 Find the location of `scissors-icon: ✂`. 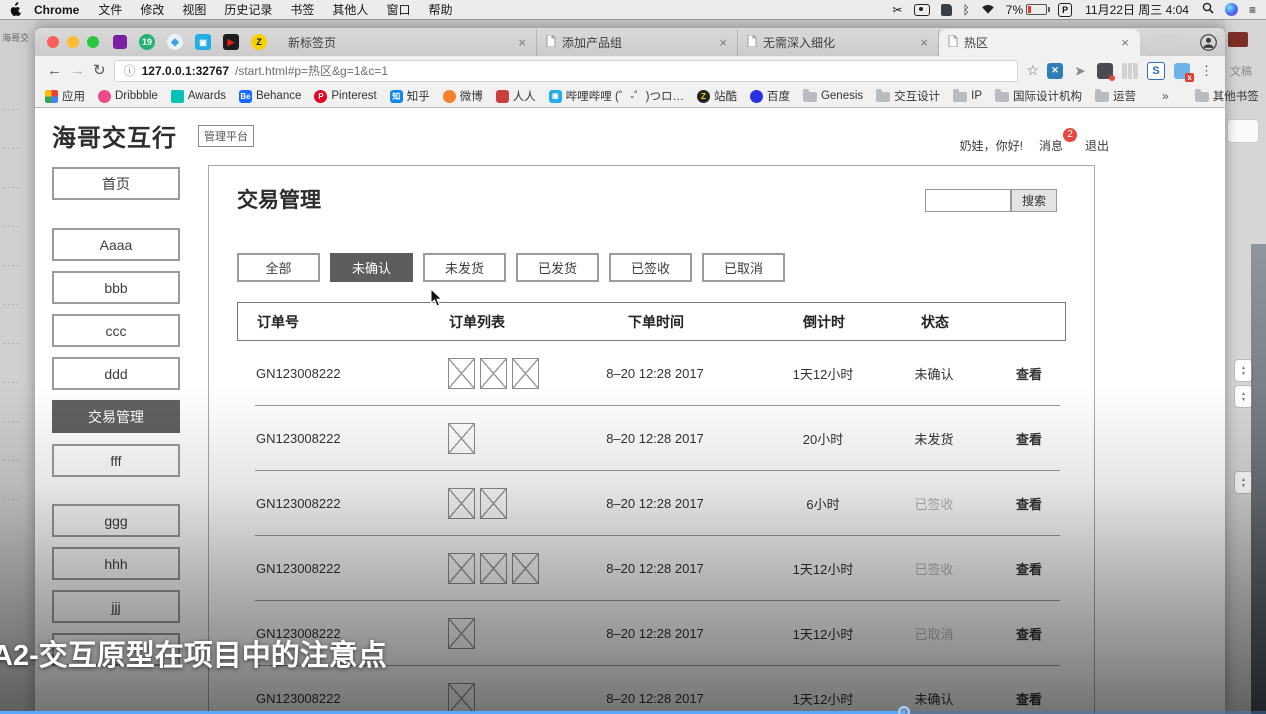

scissors-icon: ✂ is located at coordinates (898, 10).